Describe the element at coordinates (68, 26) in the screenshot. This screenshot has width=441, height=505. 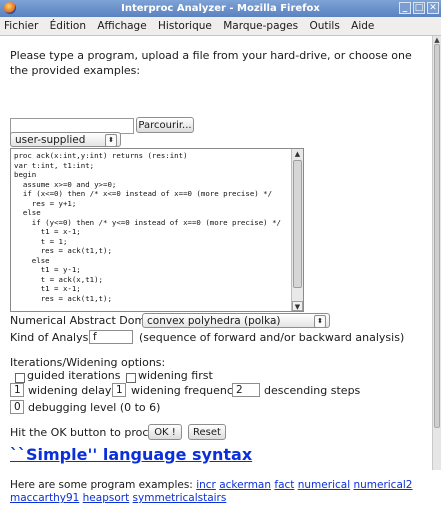
I see `menu-edition: Édition` at that location.